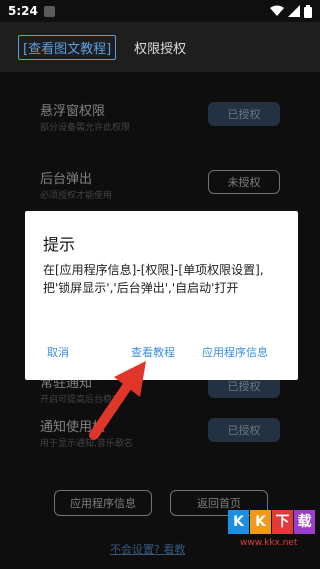 Image resolution: width=320 pixels, height=569 pixels. I want to click on watermark-char: 载, so click(304, 522).